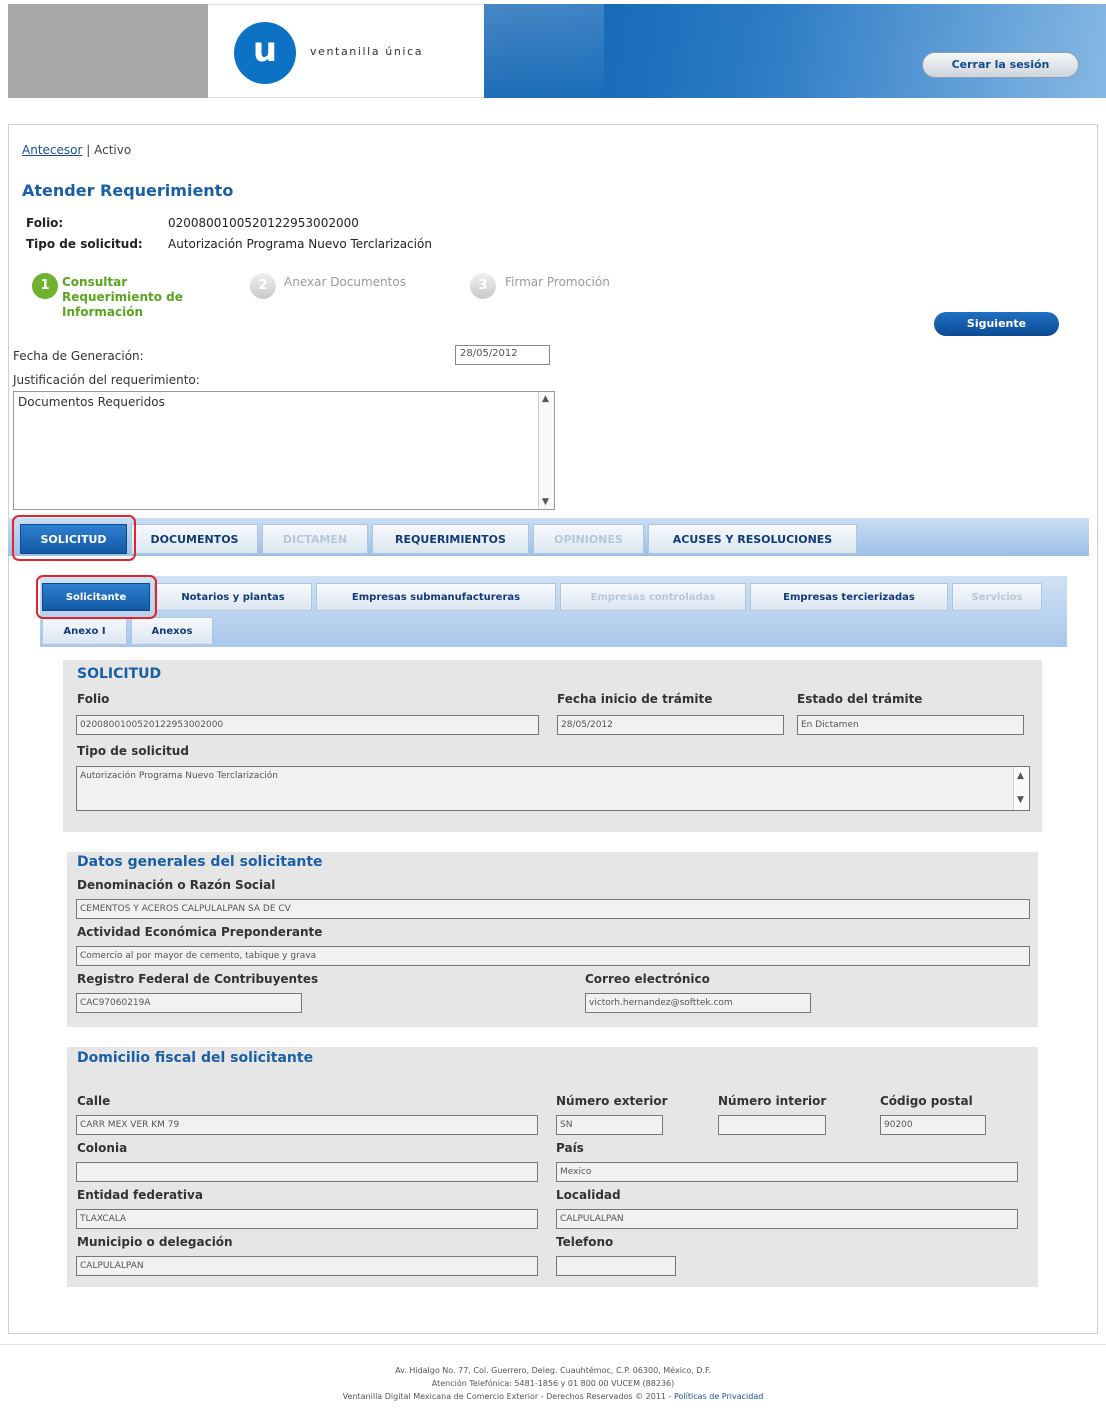  Describe the element at coordinates (553, 1344) in the screenshot. I see `footer-separator` at that location.